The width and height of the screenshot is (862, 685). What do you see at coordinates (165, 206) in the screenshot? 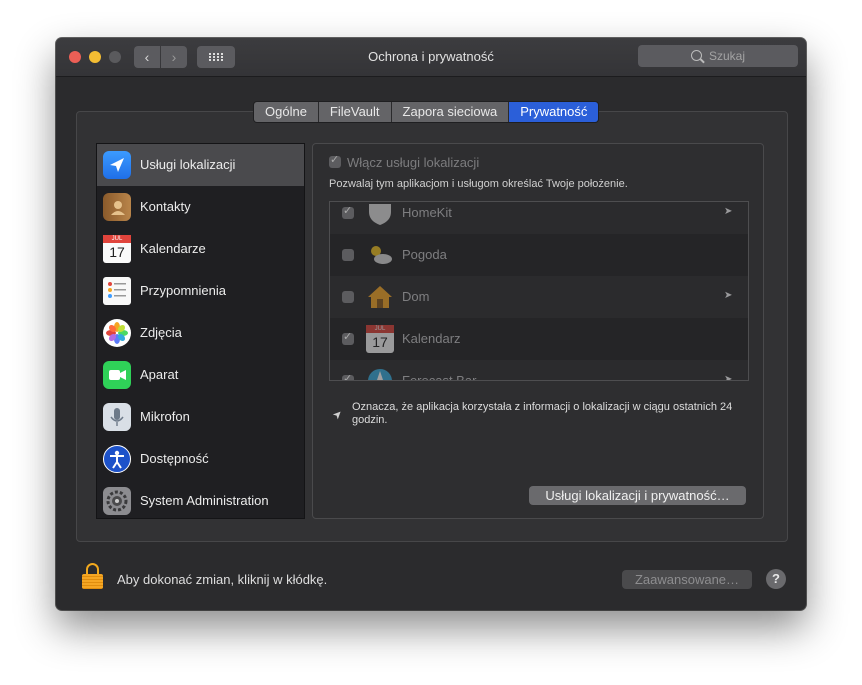
I see `sidebar-item-label: Kontakty` at bounding box center [165, 206].